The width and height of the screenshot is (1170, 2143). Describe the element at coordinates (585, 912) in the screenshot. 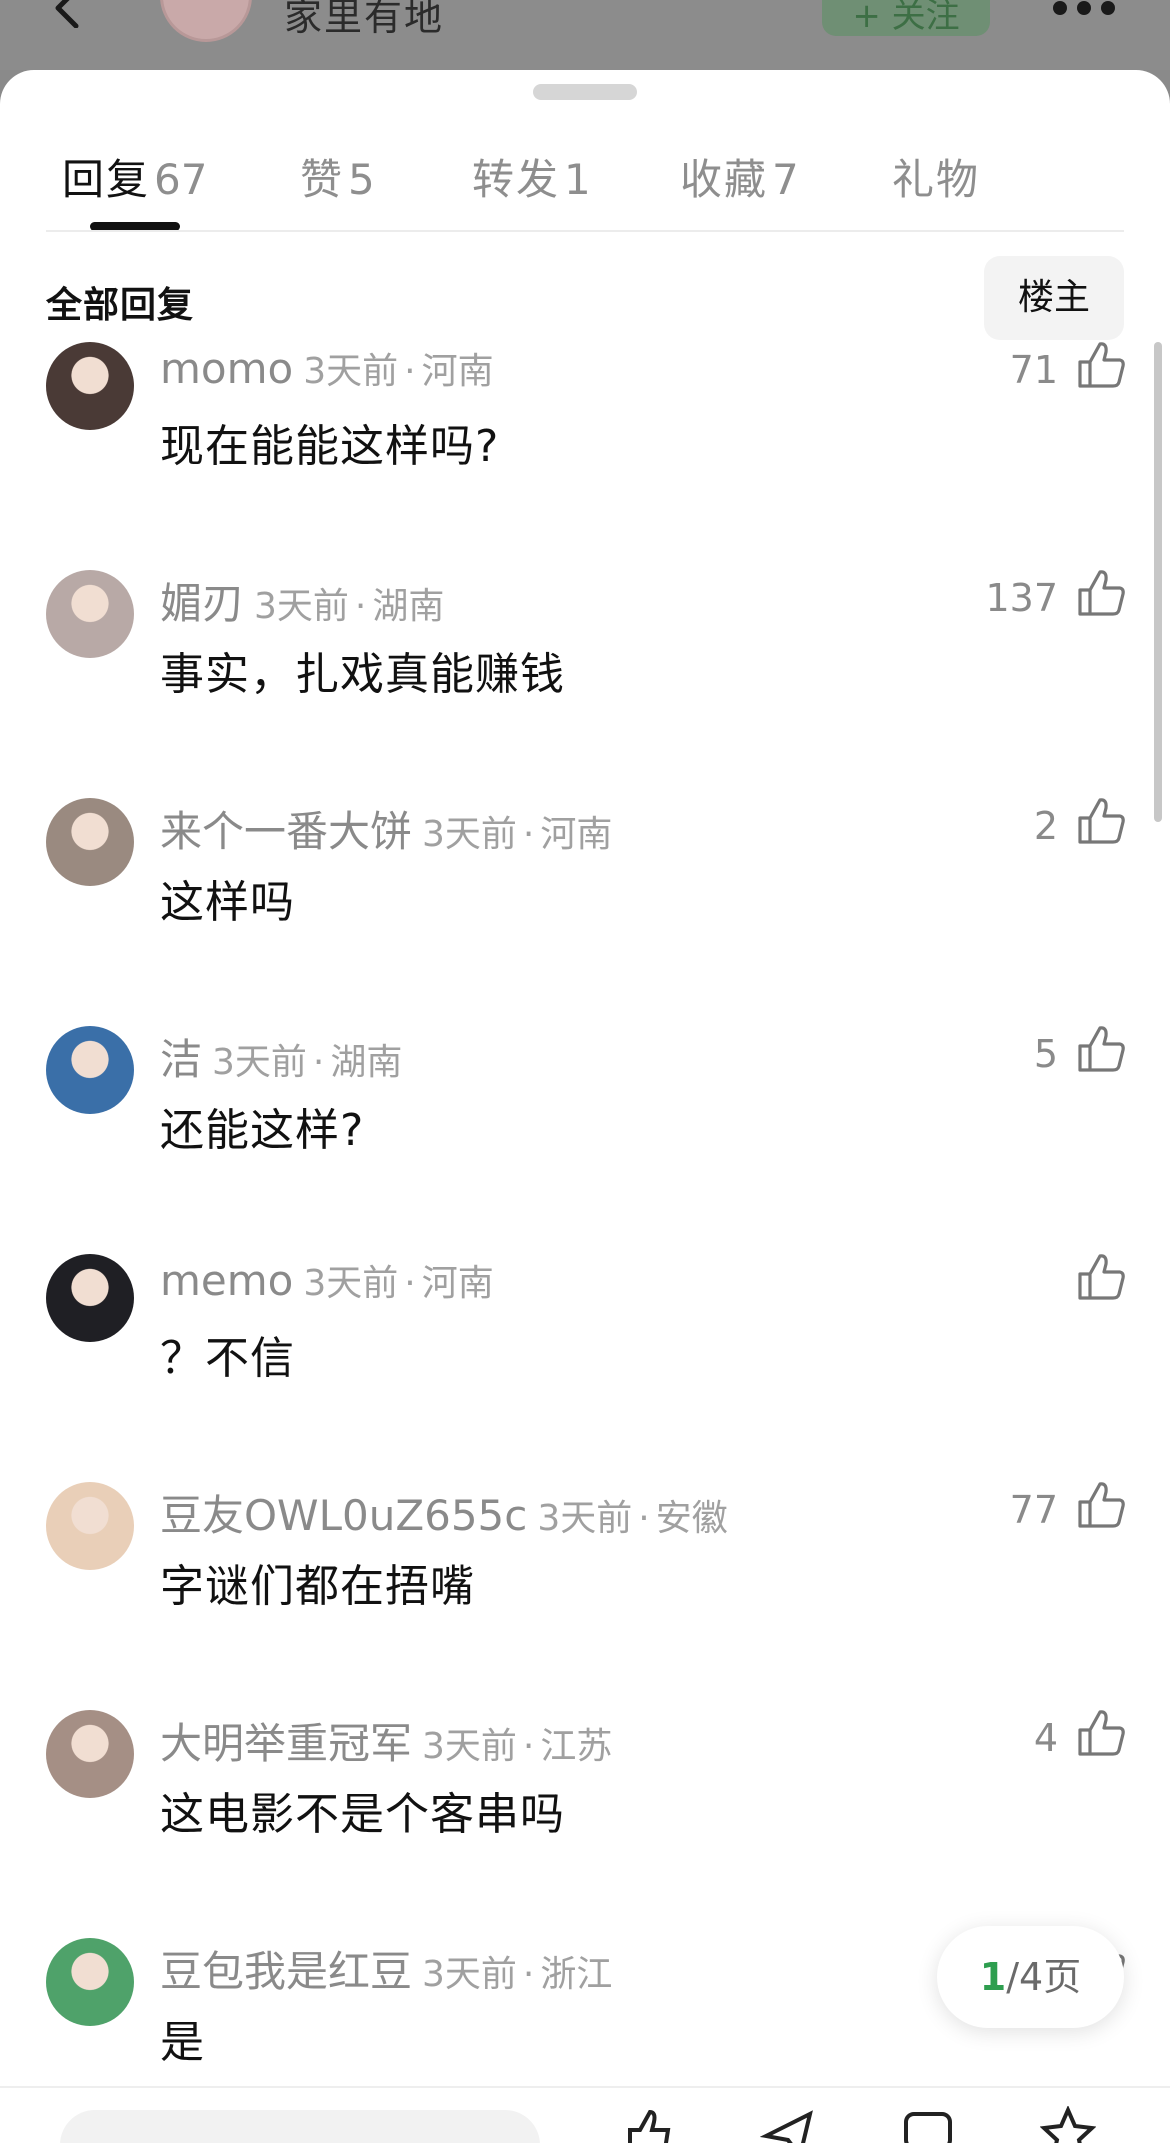

I see `comment-item: 来个一番大饼 3天前 · 河南这样吗 2` at that location.